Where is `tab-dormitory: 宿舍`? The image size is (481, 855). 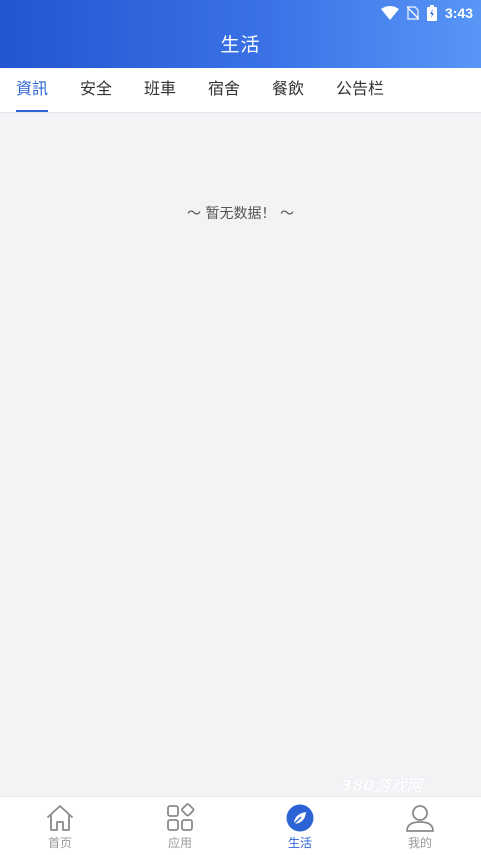 tab-dormitory: 宿舍 is located at coordinates (224, 90).